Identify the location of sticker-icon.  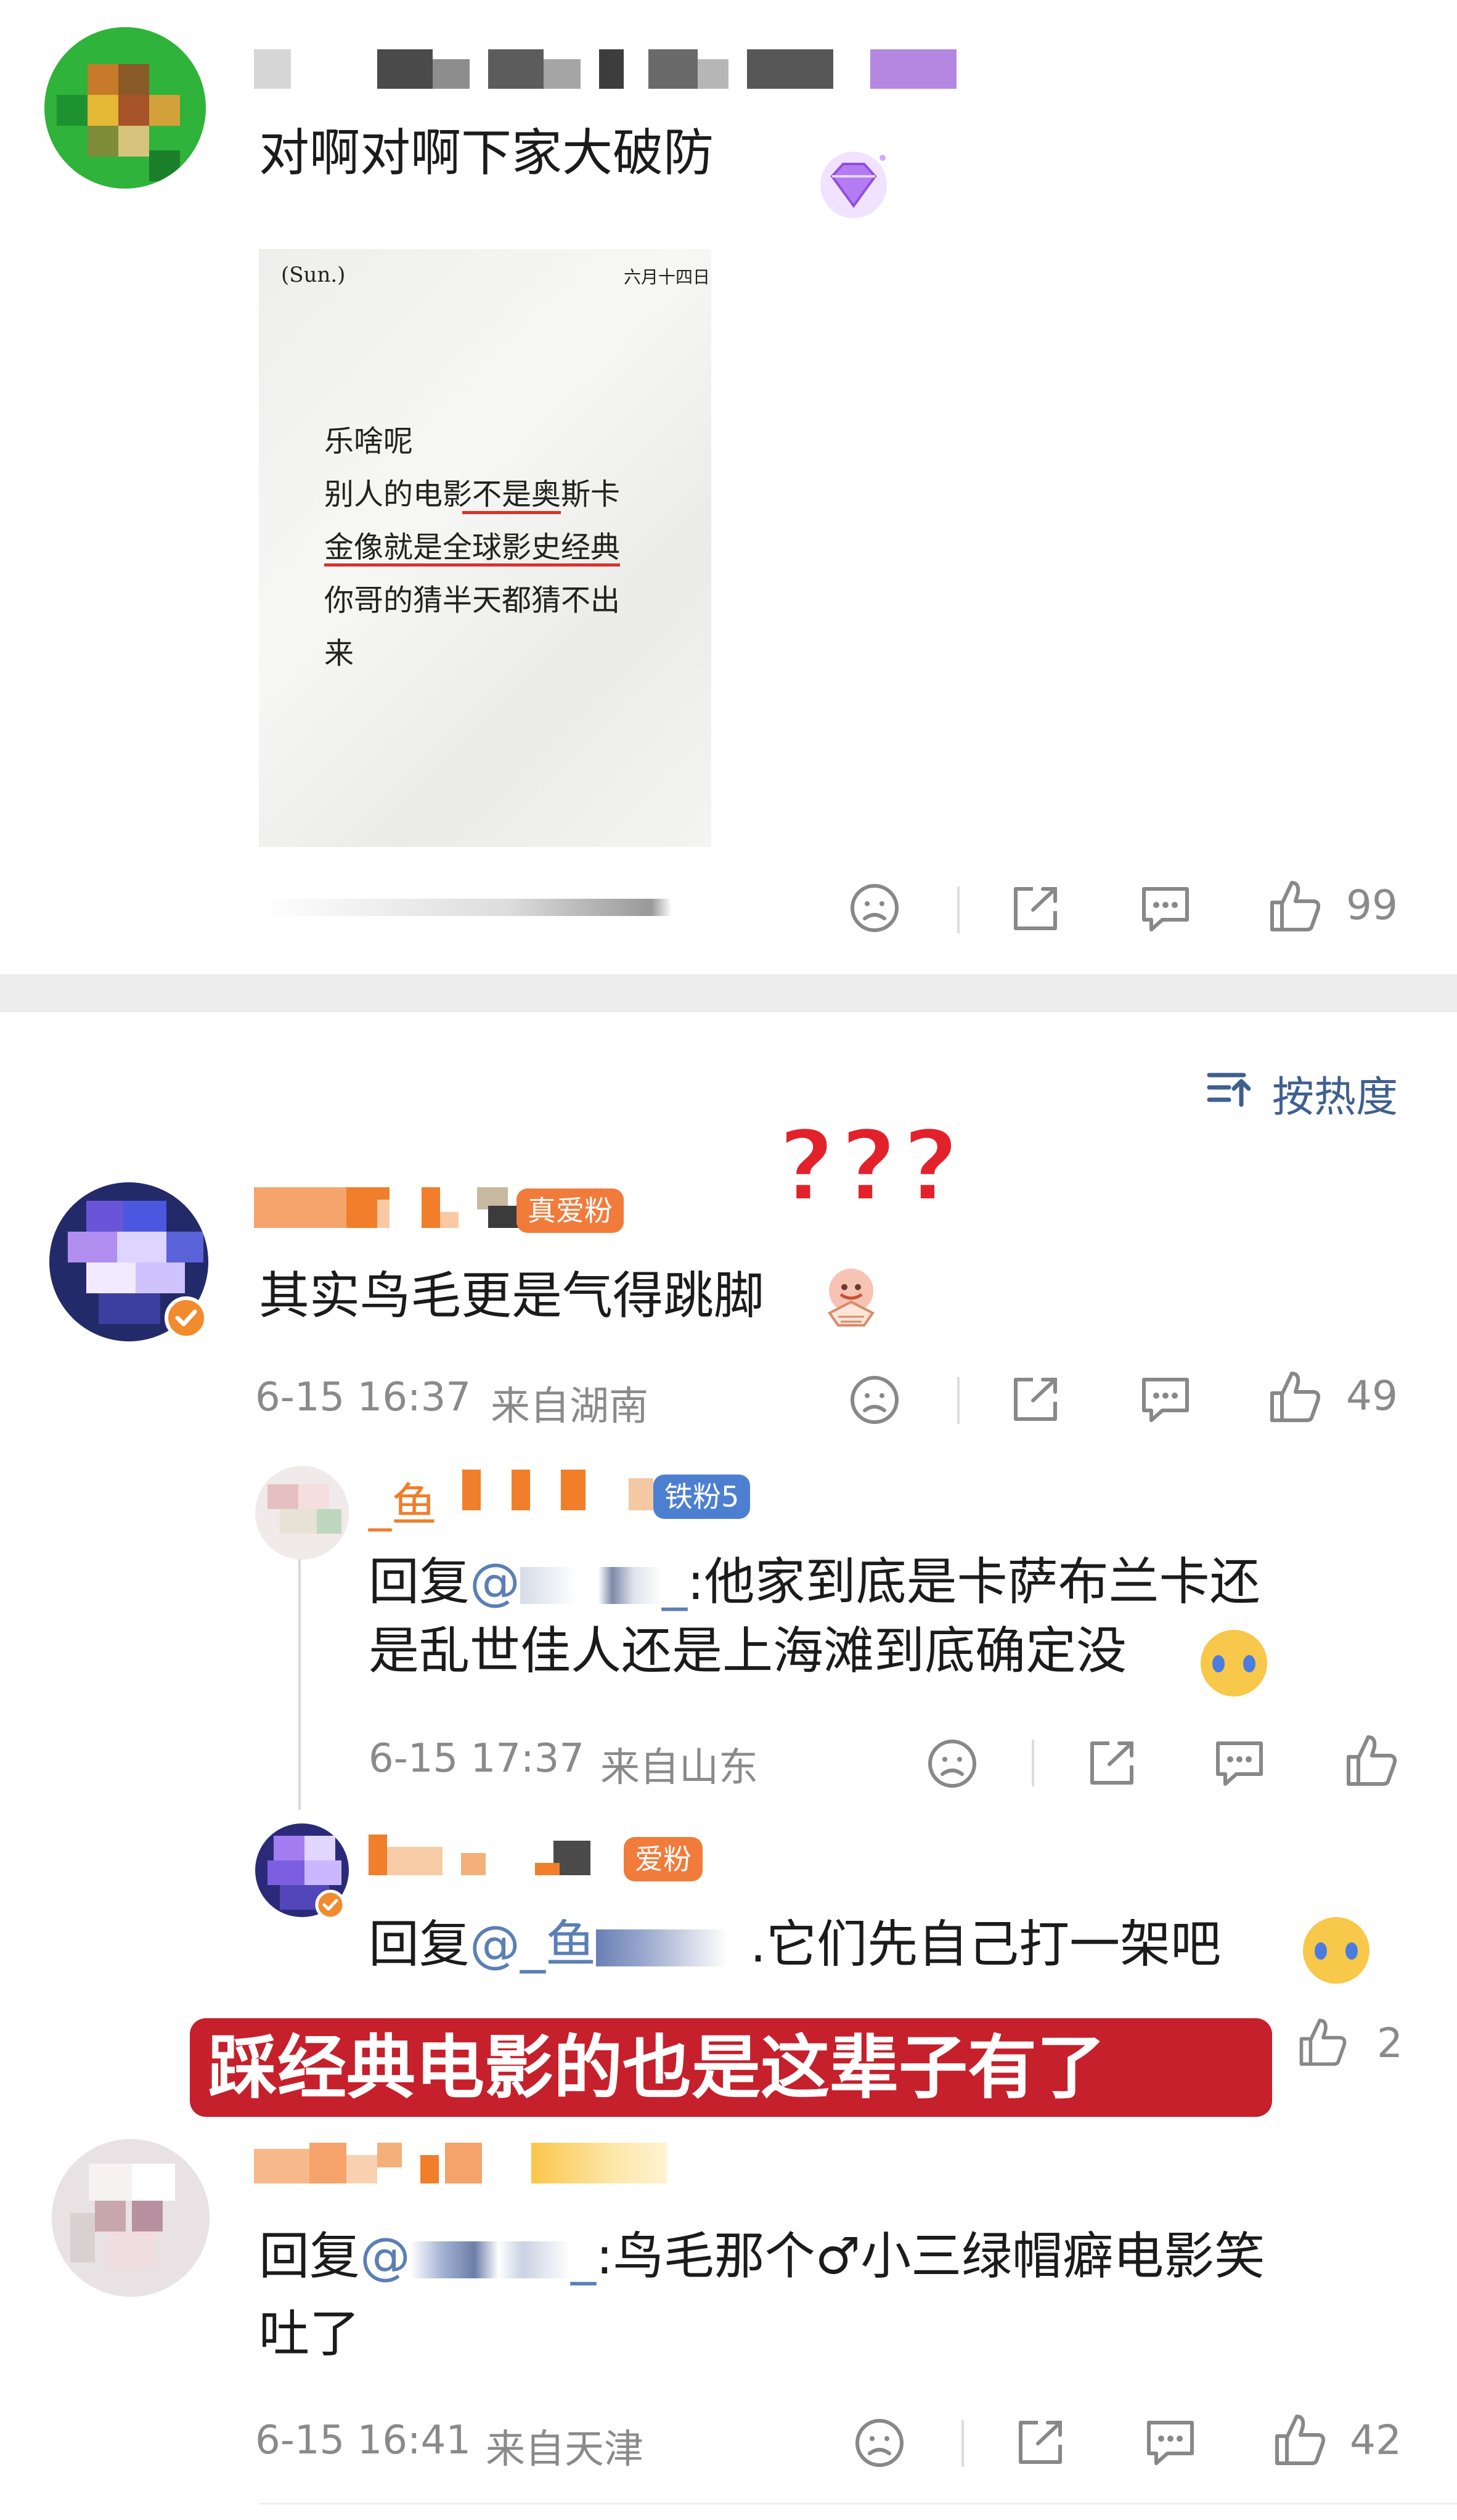
(851, 1295).